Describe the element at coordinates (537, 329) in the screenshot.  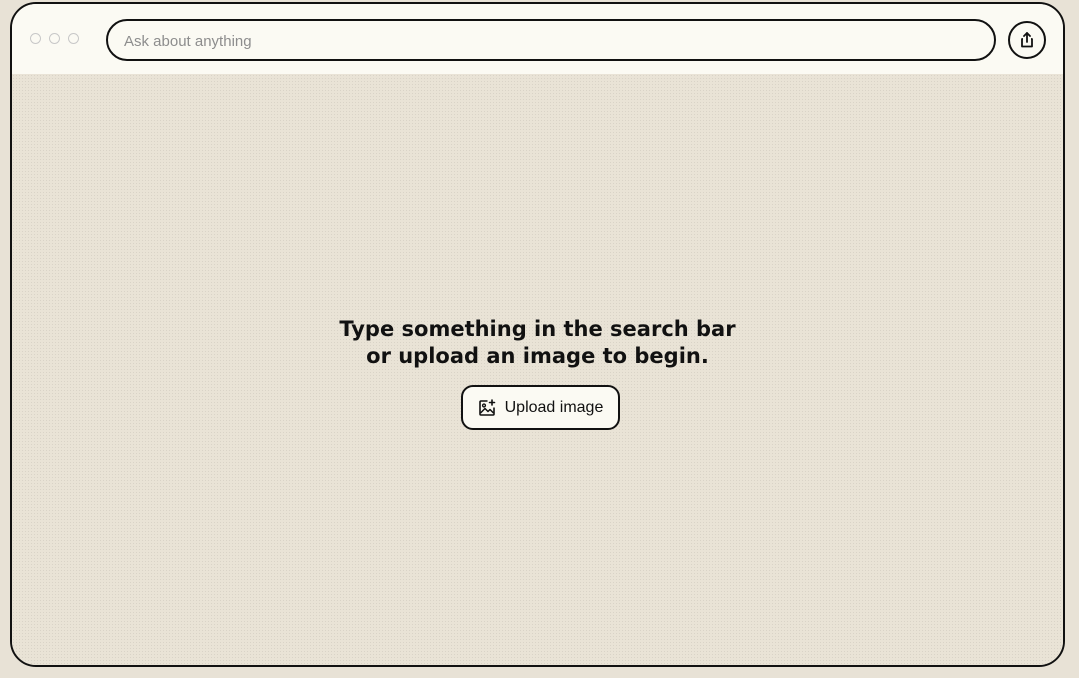
I see `prompt-line-1: Type something in the search bar` at that location.